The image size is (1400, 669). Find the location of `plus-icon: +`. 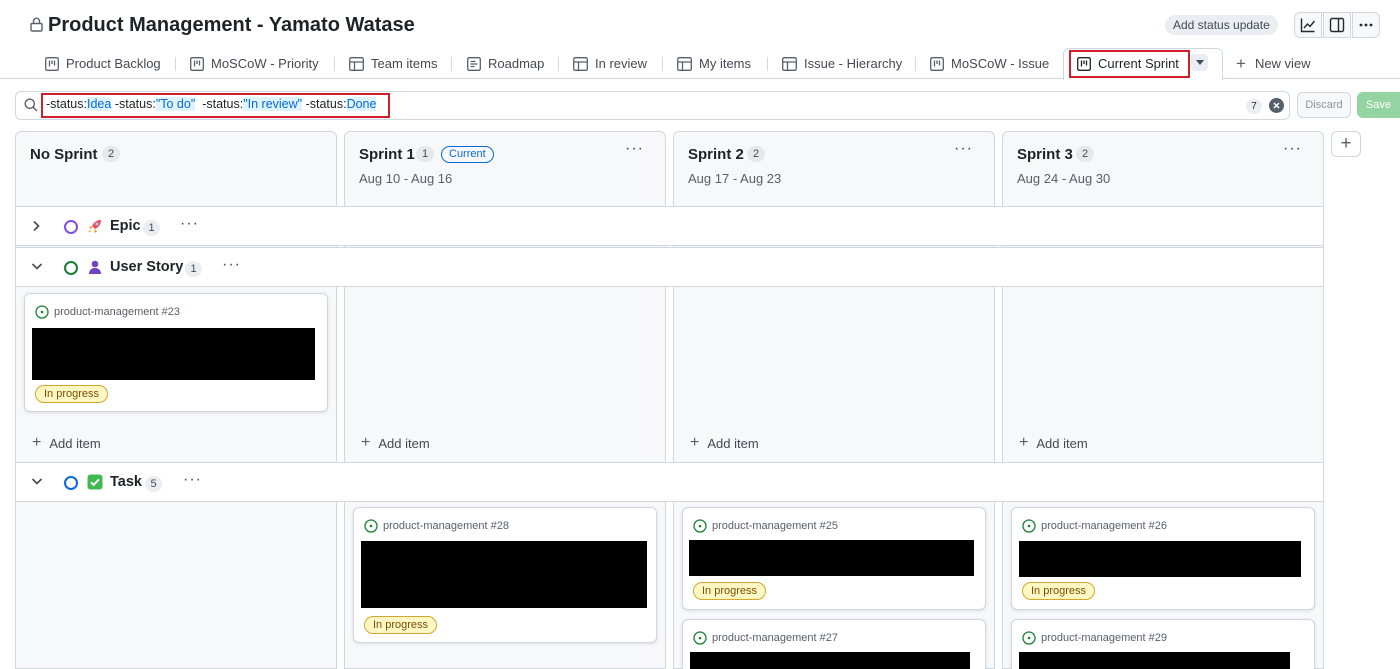

plus-icon: + is located at coordinates (366, 442).